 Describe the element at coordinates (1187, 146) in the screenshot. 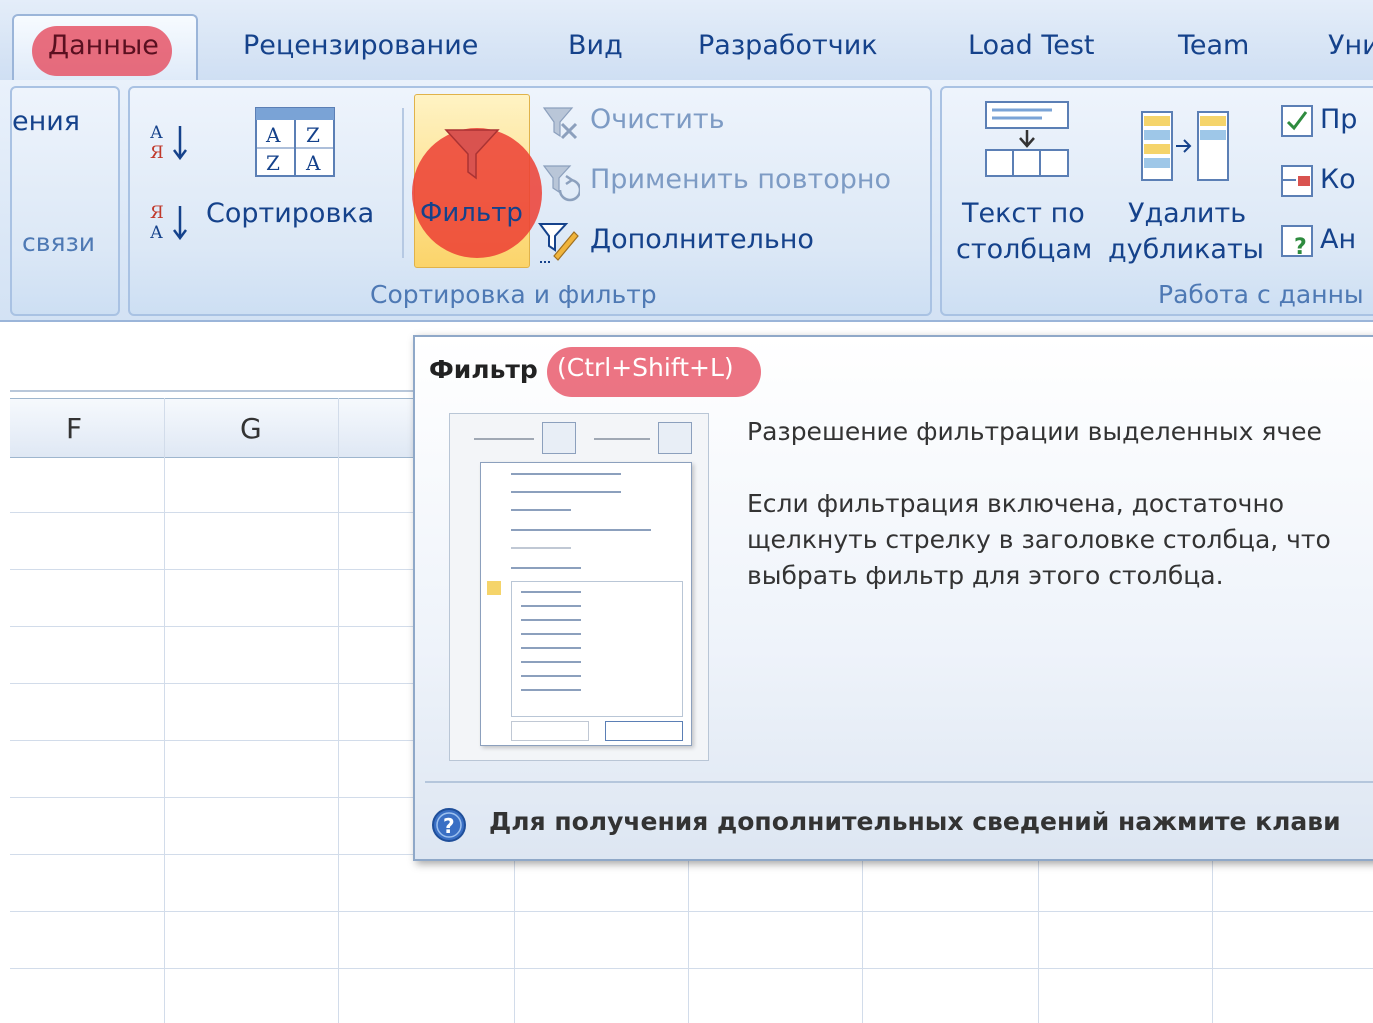

I see `remove-duplicates-icon` at that location.